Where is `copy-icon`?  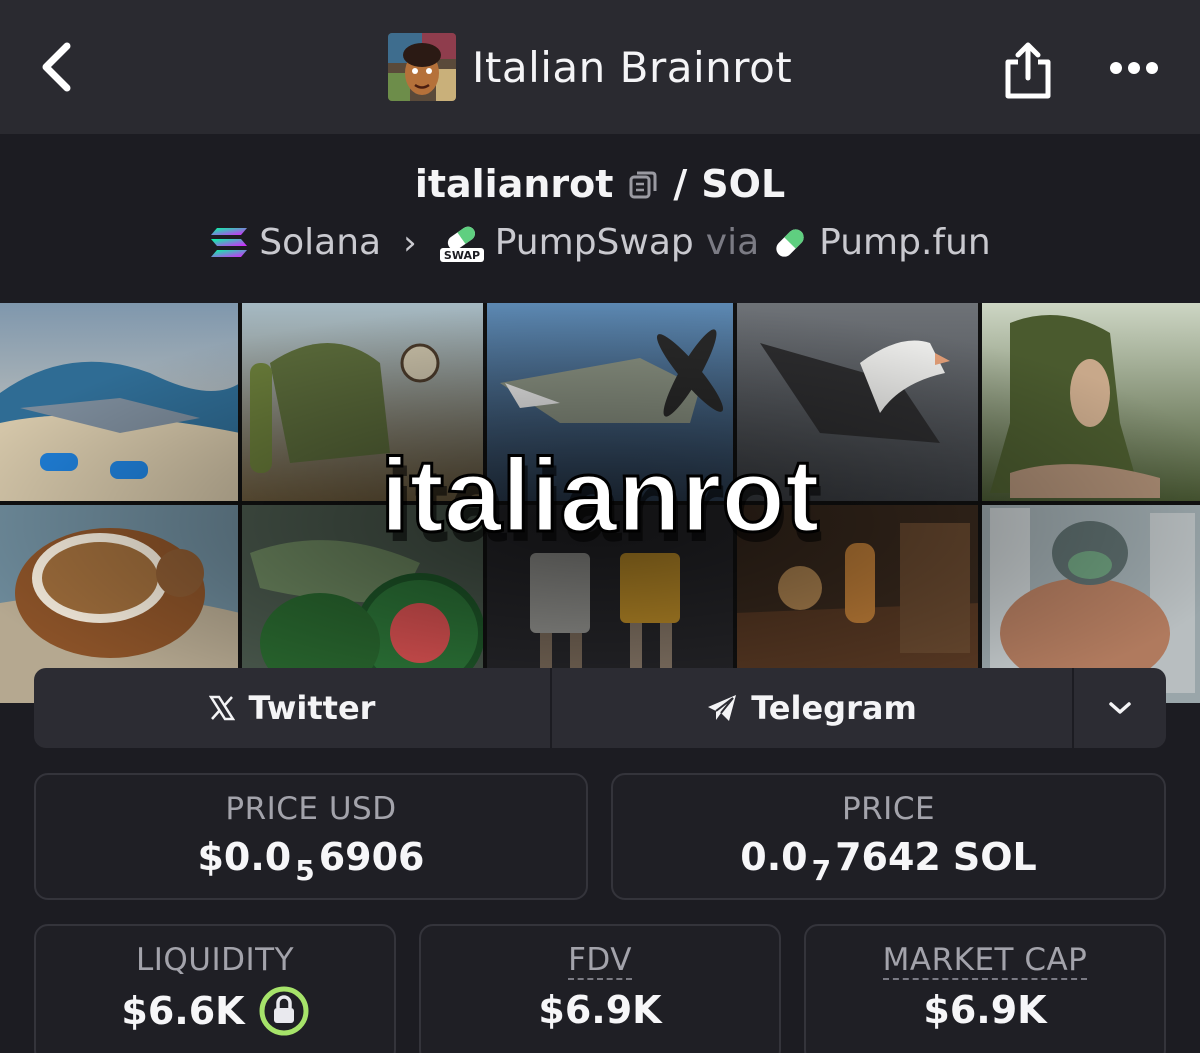
copy-icon is located at coordinates (643, 184).